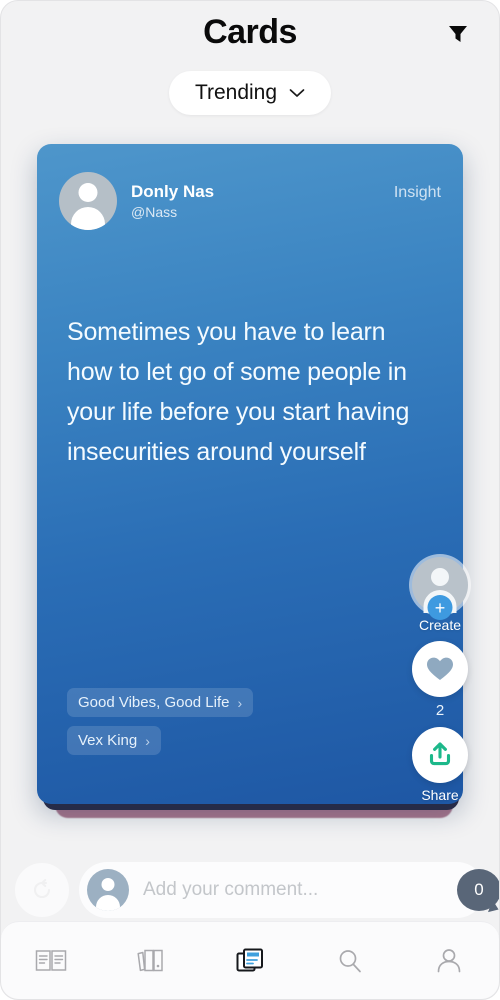 The width and height of the screenshot is (500, 1000). I want to click on open-book-icon, so click(51, 960).